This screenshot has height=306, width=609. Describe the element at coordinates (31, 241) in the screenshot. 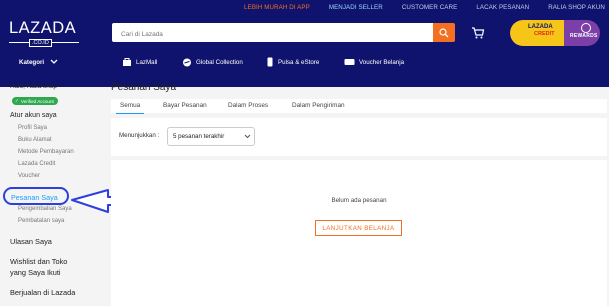

I see `sidebar-item-reviews: Ulasan Saya` at that location.